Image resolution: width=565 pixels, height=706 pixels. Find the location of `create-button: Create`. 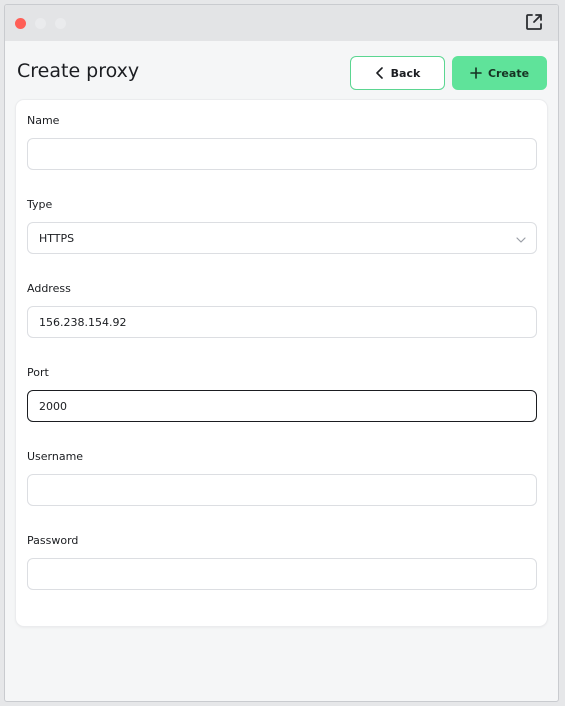

create-button: Create is located at coordinates (499, 73).